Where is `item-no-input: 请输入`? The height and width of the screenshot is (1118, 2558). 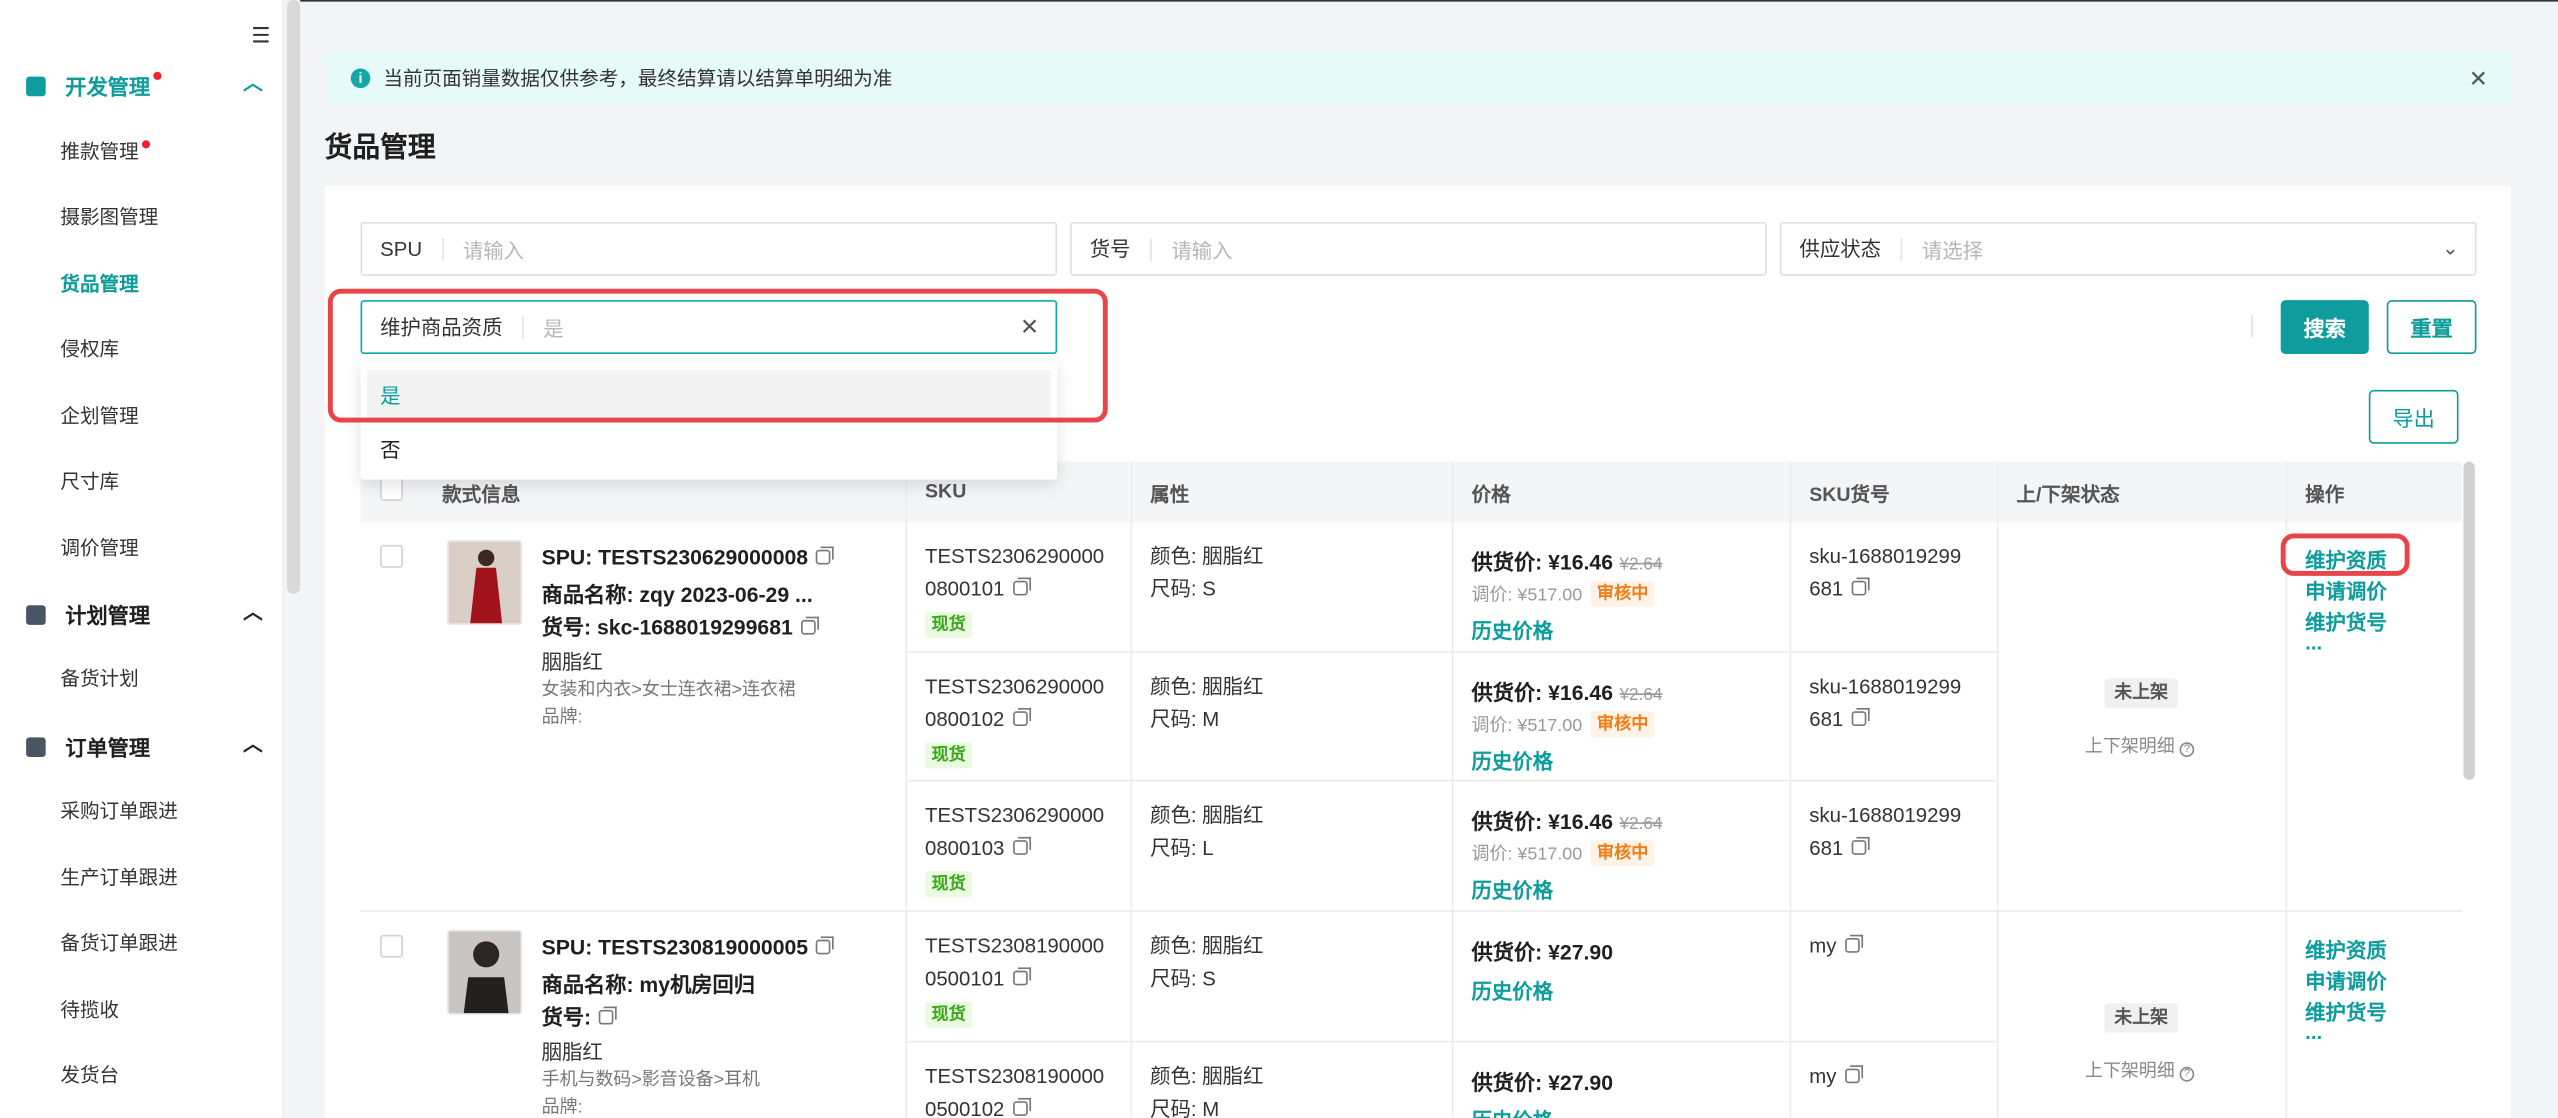
item-no-input: 请输入 is located at coordinates (1192, 248).